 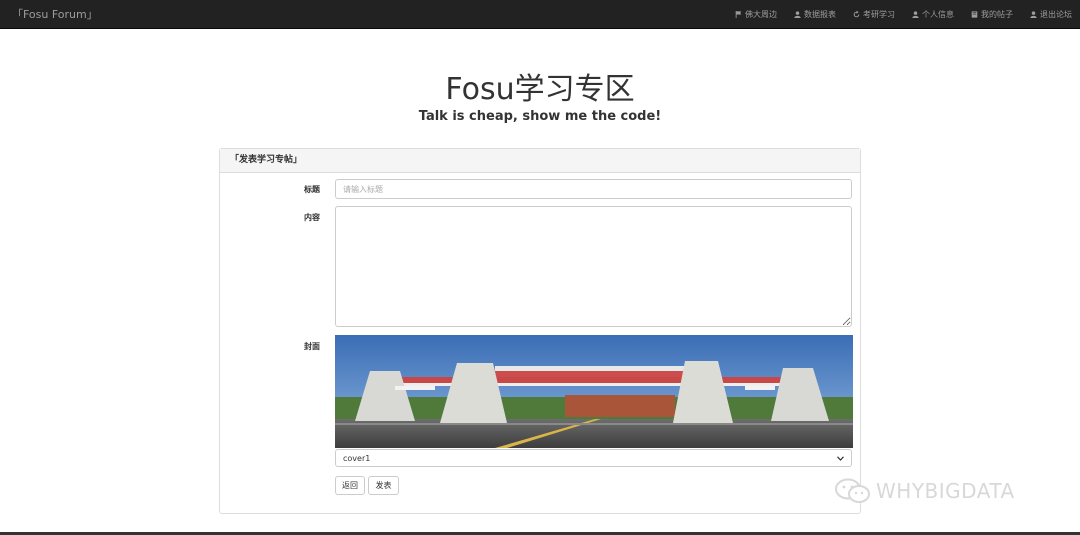 I want to click on nav-item-logout: 退出论坛, so click(x=1051, y=14).